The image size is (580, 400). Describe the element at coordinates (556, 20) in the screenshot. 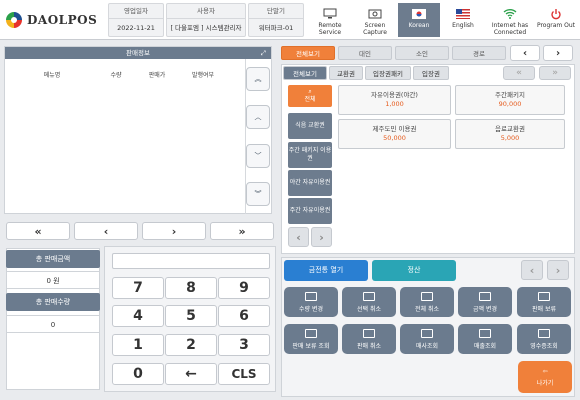

I see `program-out-button: Program Out` at that location.